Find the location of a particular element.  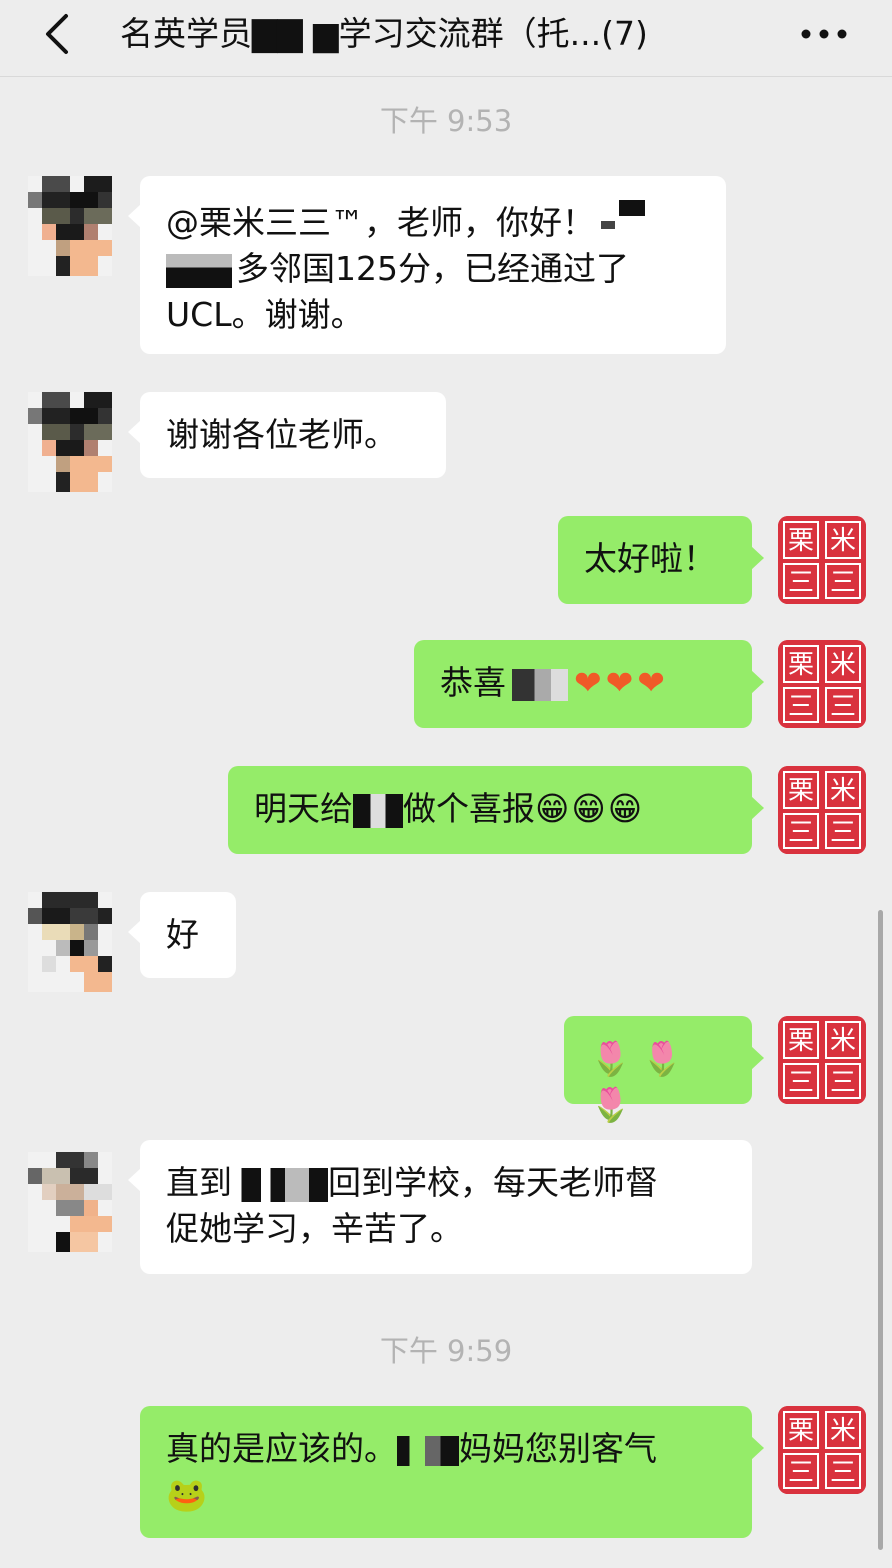

message-bubble: 恭喜 ❤❤❤ is located at coordinates (589, 684).